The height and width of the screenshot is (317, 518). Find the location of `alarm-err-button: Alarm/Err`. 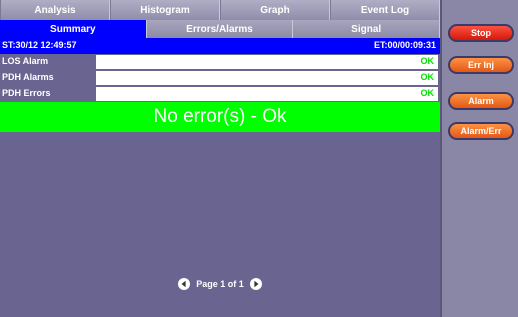

alarm-err-button: Alarm/Err is located at coordinates (481, 131).